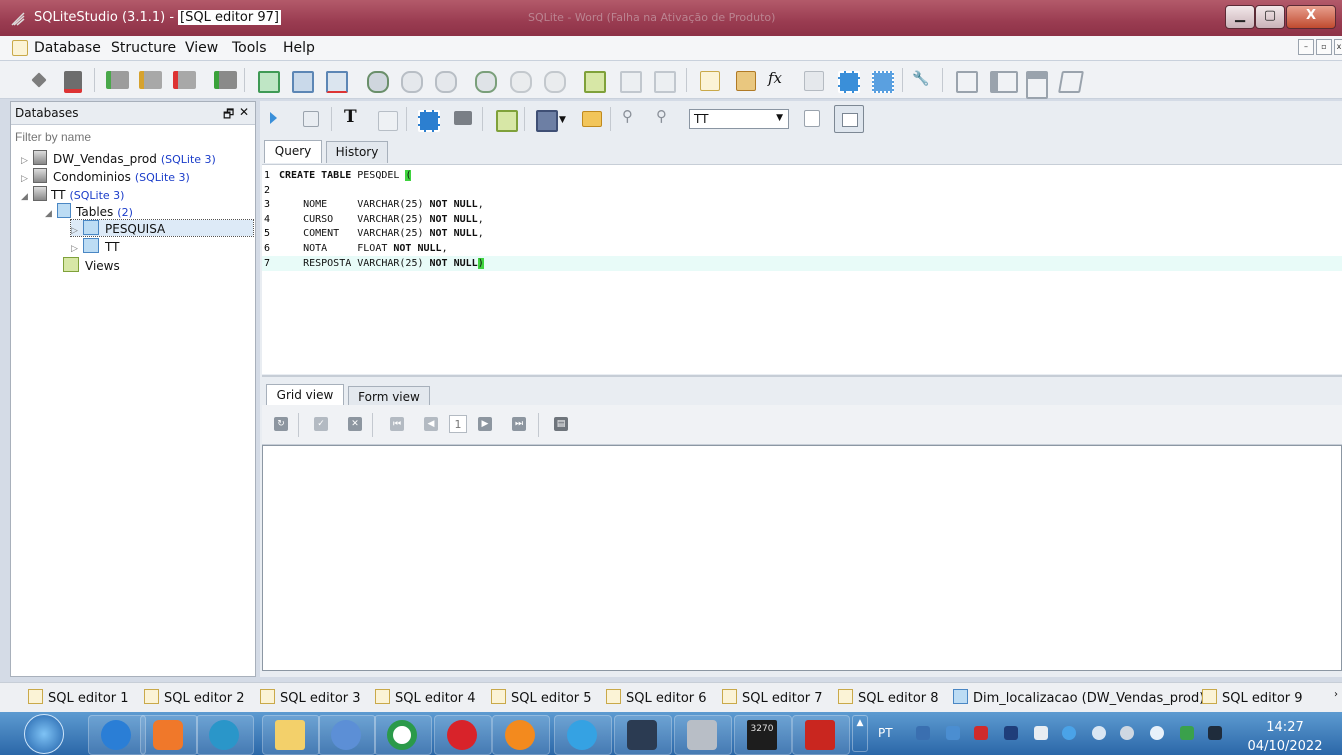  Describe the element at coordinates (507, 121) in the screenshot. I see `create-view-from-query-icon` at that location.